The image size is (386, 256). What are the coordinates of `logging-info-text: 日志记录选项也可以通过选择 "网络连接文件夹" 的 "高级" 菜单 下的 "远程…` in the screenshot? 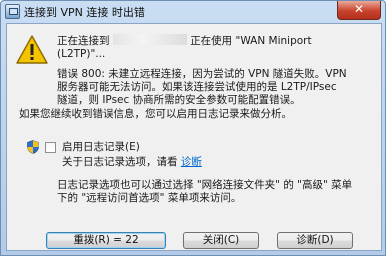 It's located at (204, 192).